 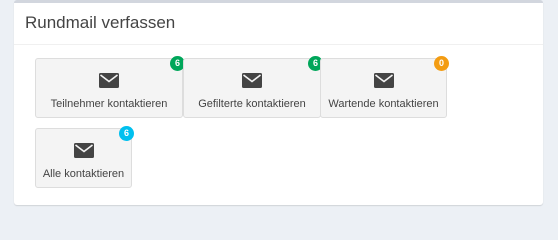 I want to click on contact-participants-button: Teilnehmer kontaktieren 6, so click(x=110, y=87).